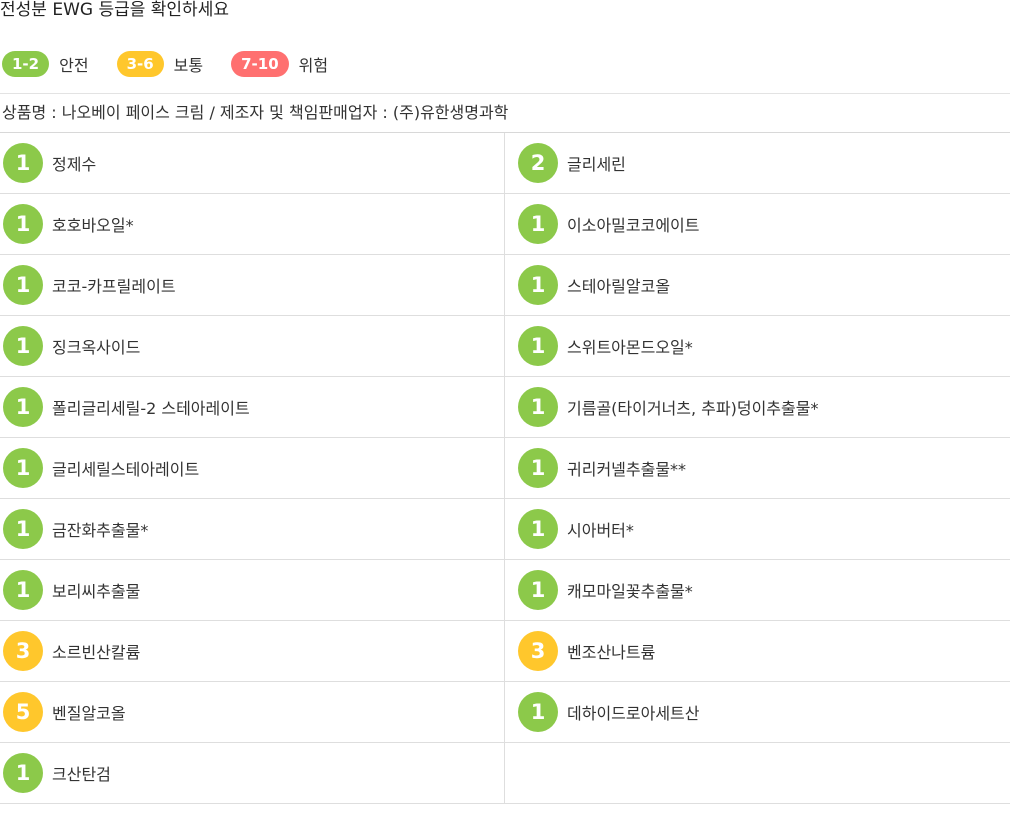 The width and height of the screenshot is (1010, 815). What do you see at coordinates (757, 163) in the screenshot?
I see `ingredient-item: 2 글리세린` at bounding box center [757, 163].